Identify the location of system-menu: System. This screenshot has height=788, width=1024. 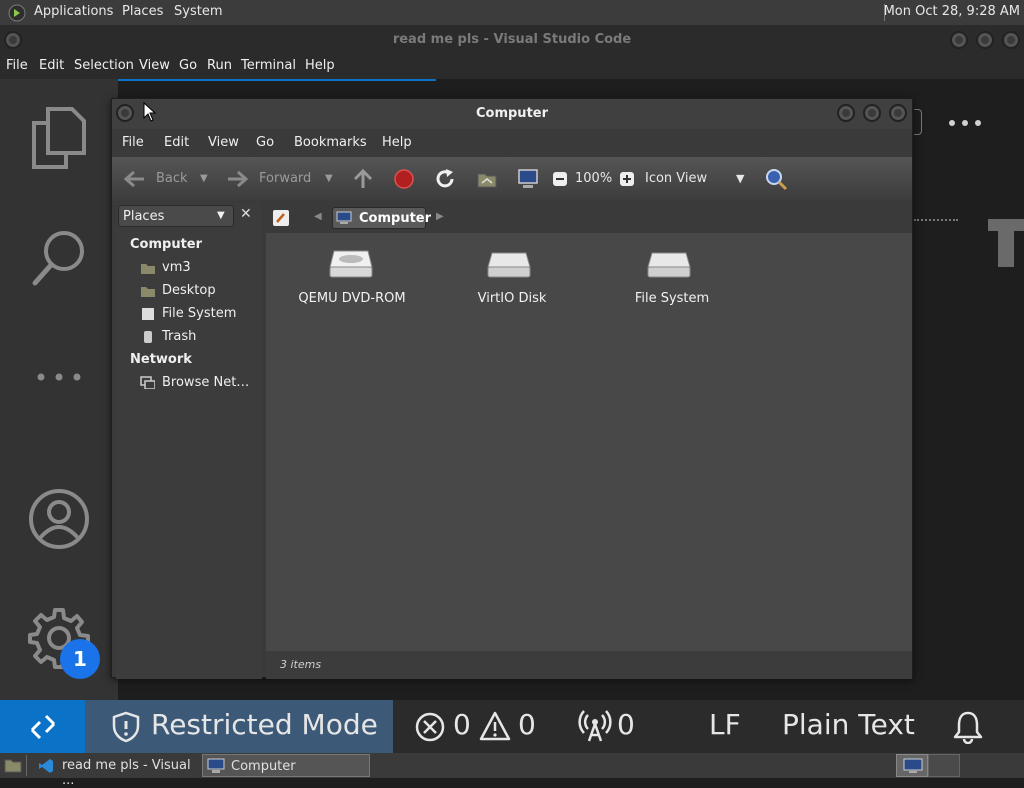
(198, 11).